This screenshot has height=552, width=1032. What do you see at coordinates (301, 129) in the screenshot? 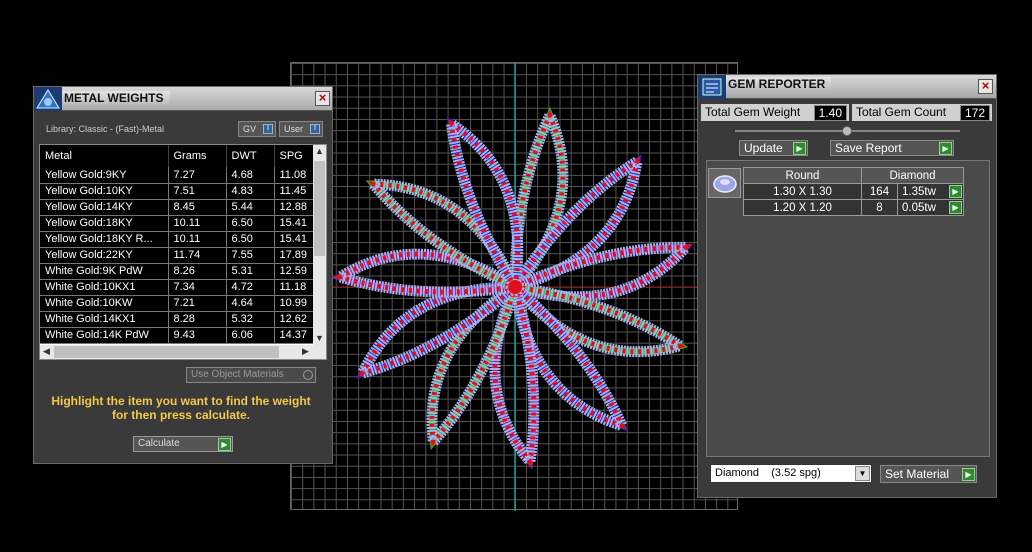
I see `user-toggle: User I` at bounding box center [301, 129].